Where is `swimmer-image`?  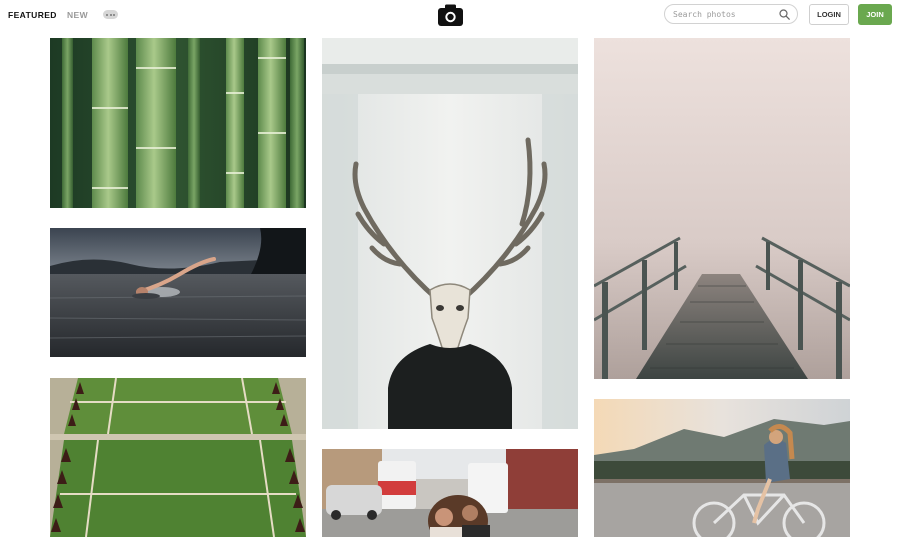
swimmer-image is located at coordinates (178, 292).